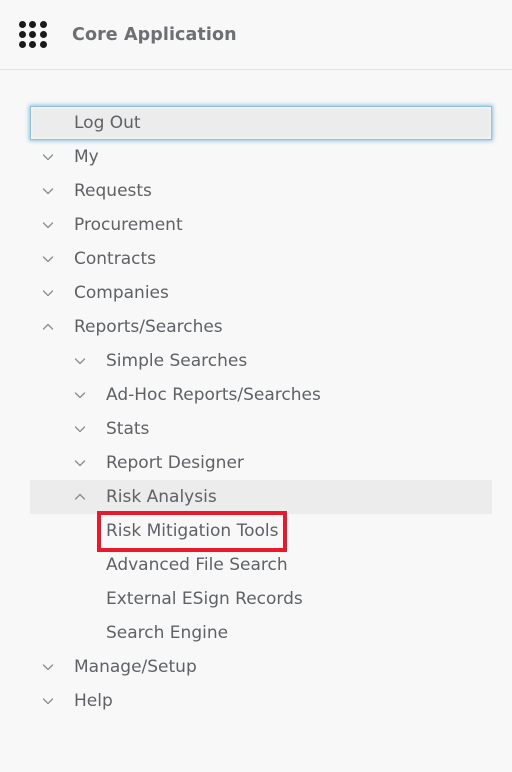  Describe the element at coordinates (93, 700) in the screenshot. I see `nav-item-label: Help` at that location.